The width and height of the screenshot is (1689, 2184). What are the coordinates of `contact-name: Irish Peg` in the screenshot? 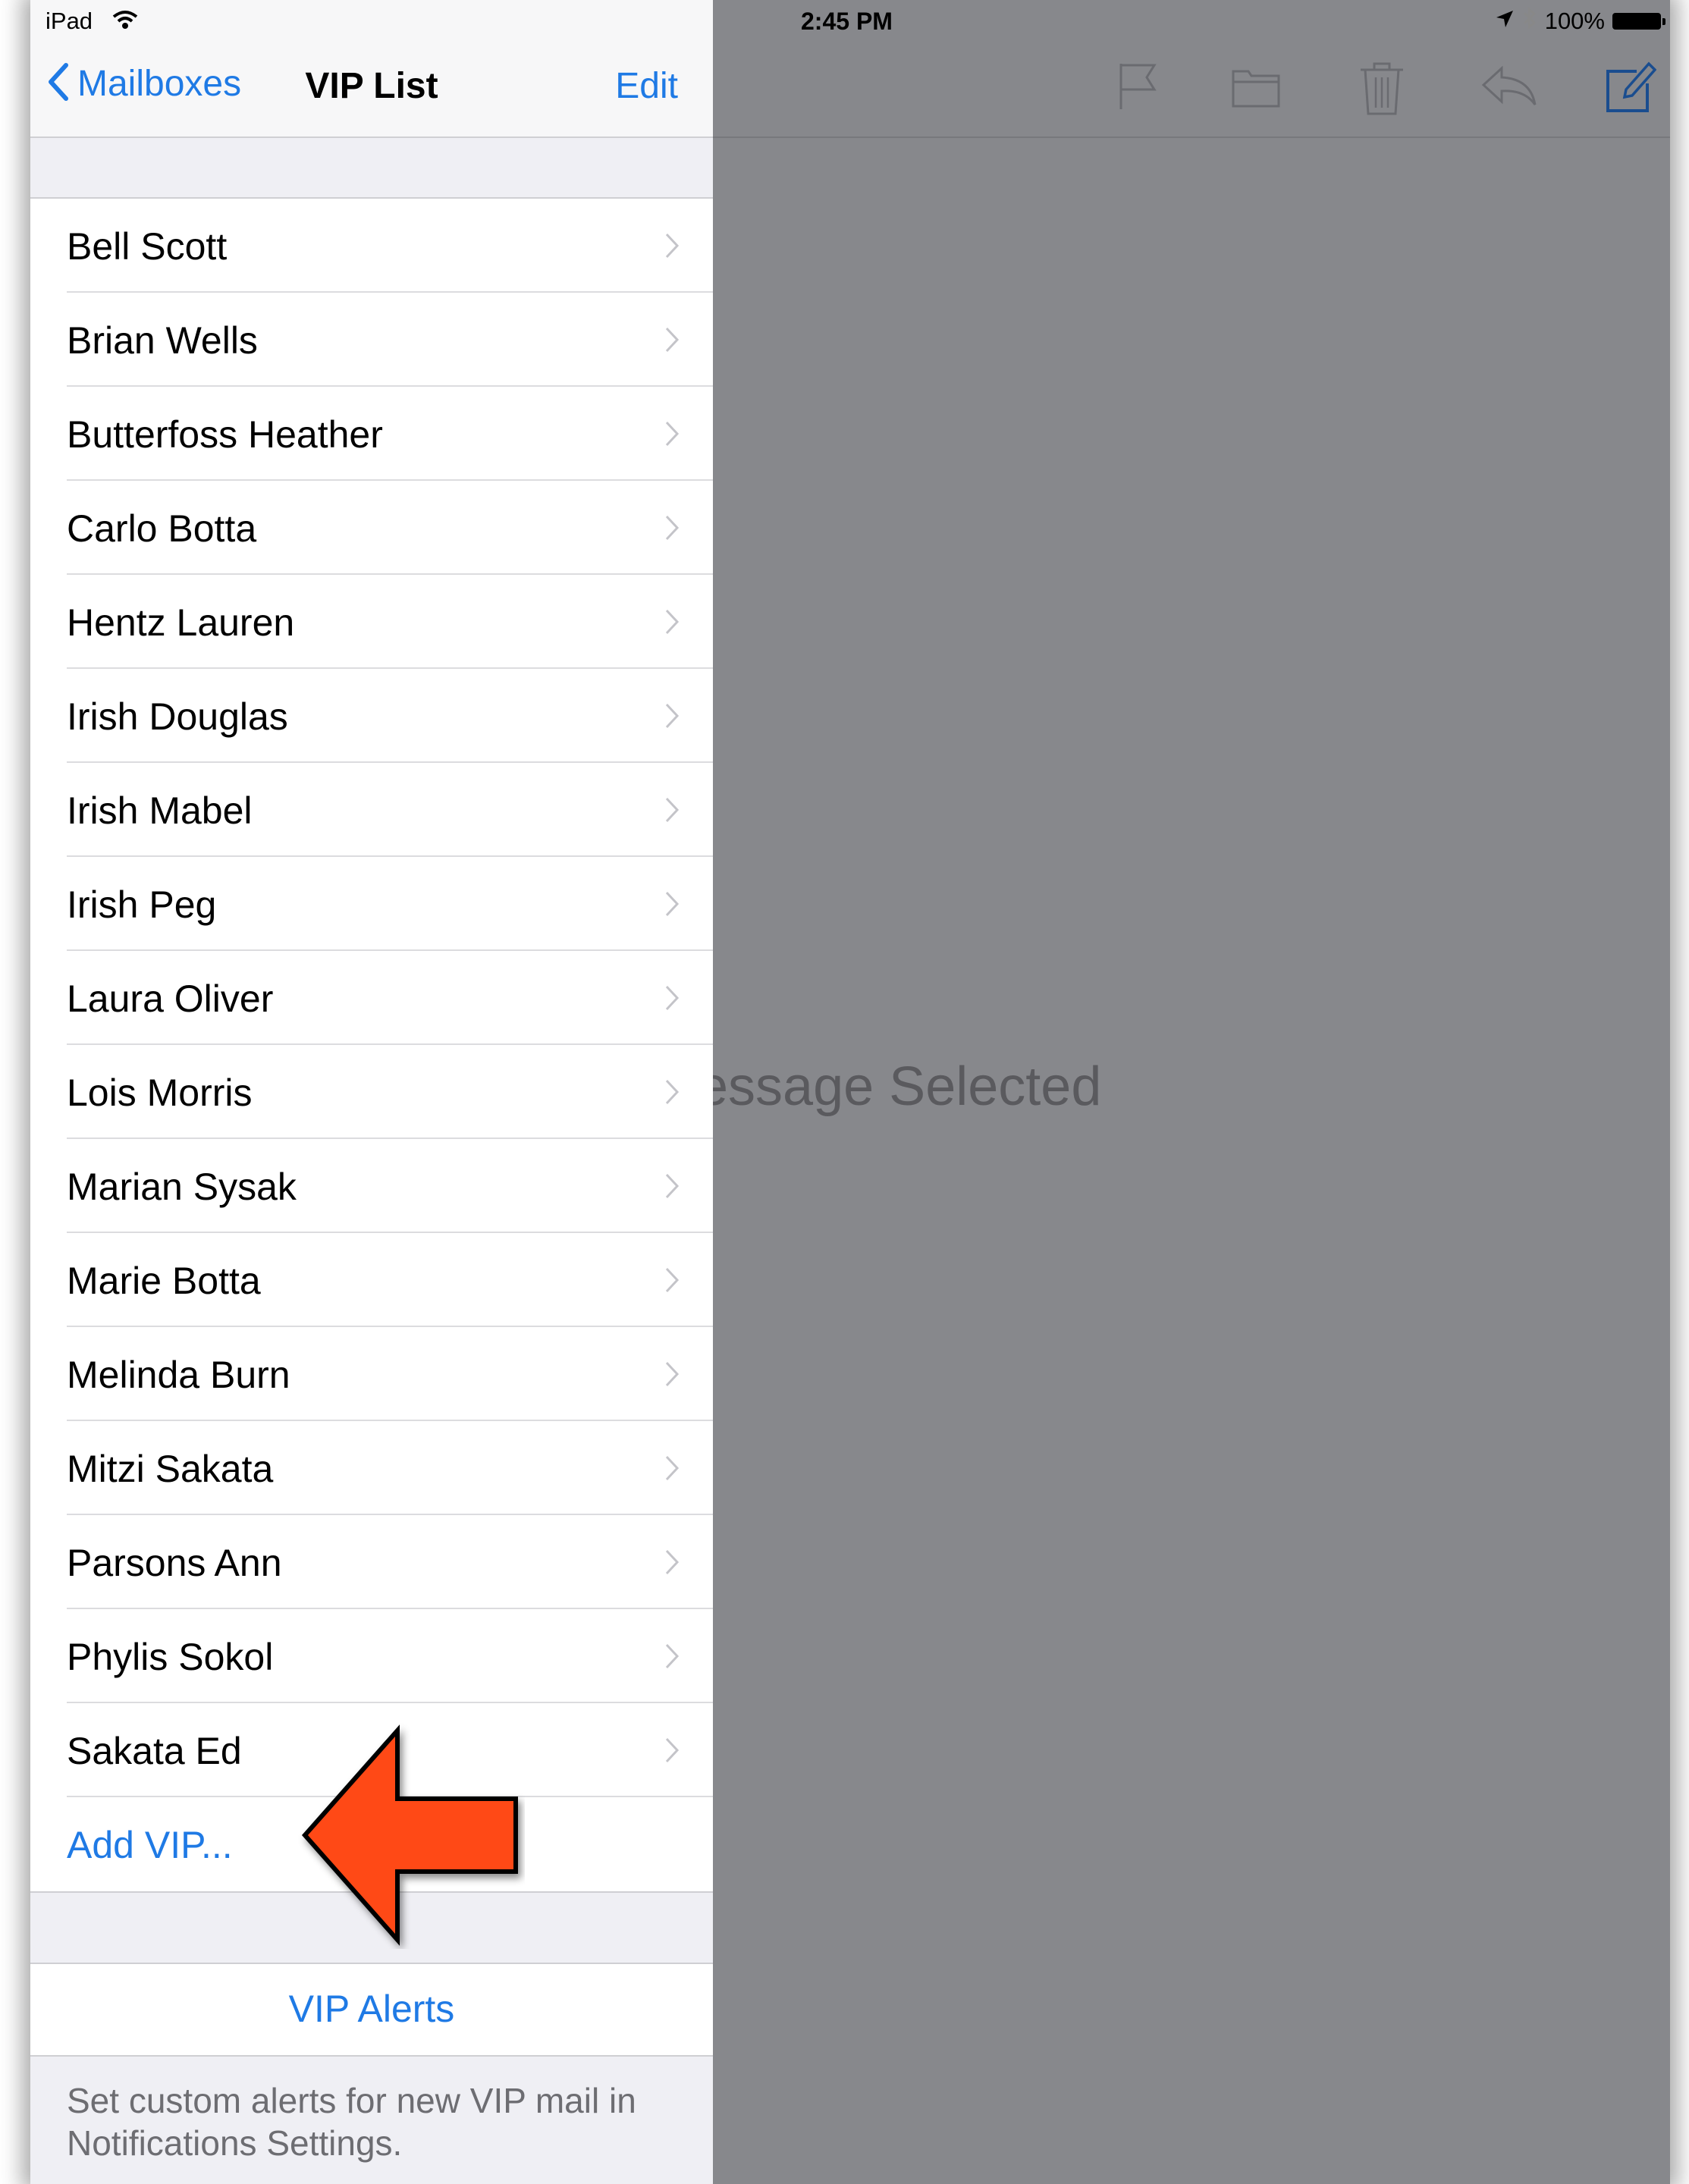 It's located at (142, 904).